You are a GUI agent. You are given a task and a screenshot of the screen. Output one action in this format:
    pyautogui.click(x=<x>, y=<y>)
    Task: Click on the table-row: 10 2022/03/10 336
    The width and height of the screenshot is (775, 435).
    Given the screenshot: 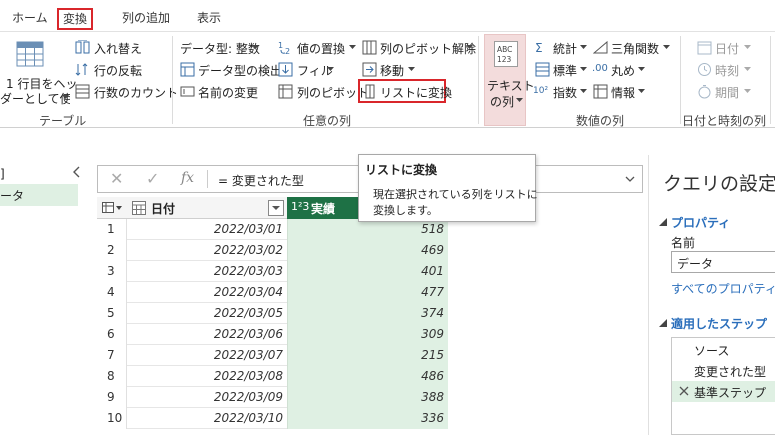 What is the action you would take?
    pyautogui.click(x=272, y=418)
    